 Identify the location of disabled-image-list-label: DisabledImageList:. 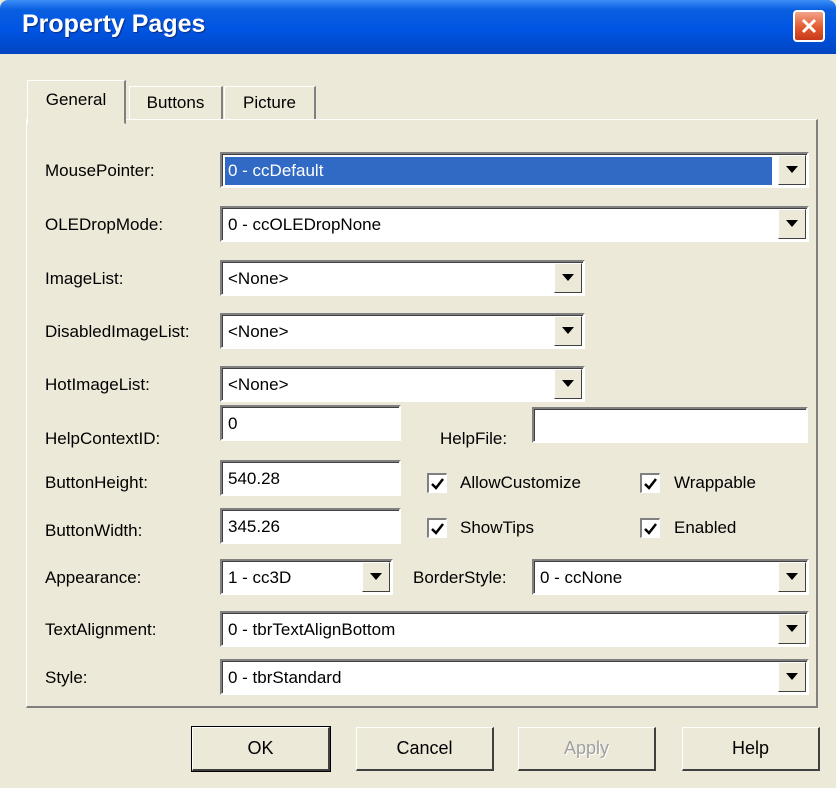
(117, 331).